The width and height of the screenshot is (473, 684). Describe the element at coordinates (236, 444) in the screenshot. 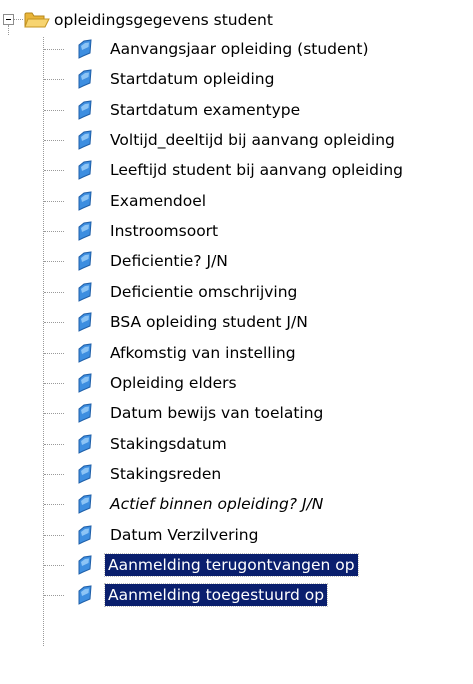

I see `tree-item: Stakingsdatum` at that location.